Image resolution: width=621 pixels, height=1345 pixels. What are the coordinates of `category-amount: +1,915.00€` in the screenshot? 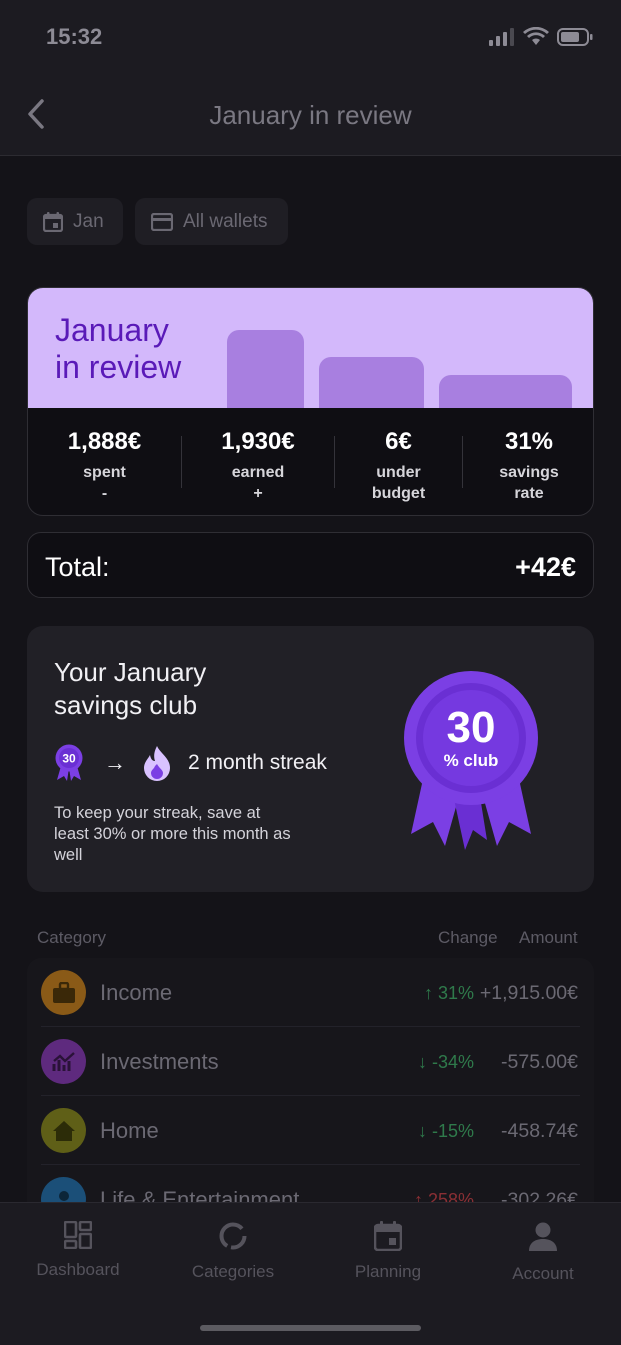 It's located at (528, 993).